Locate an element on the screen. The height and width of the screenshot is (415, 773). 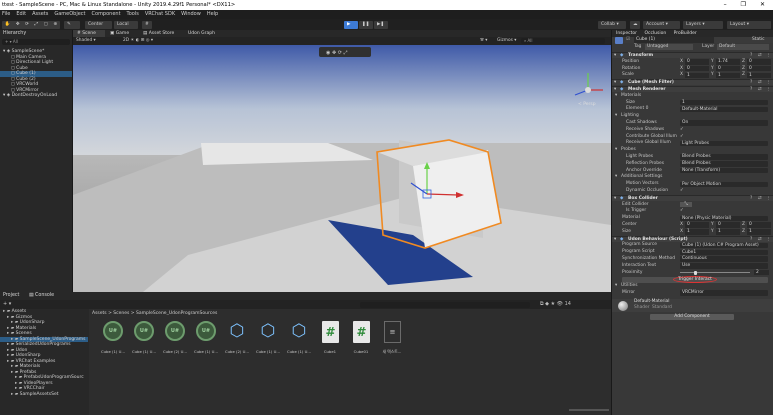
sync-method-value: Continuous is located at coordinates (724, 259).